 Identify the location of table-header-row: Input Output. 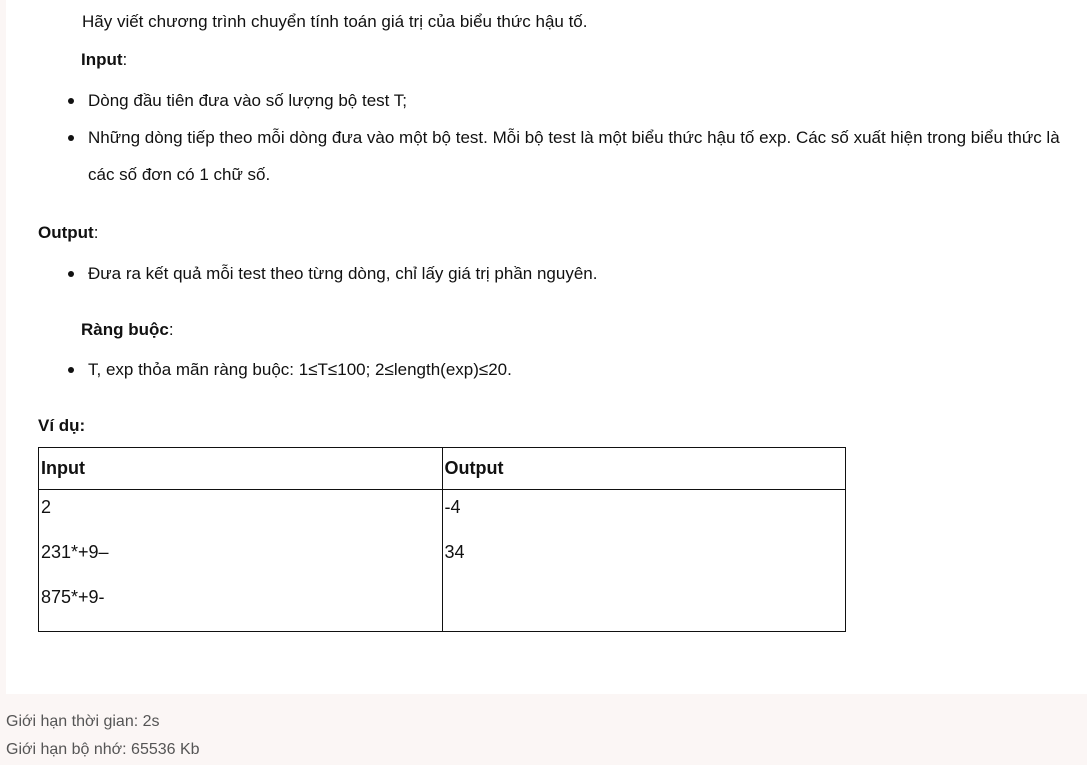
(442, 468).